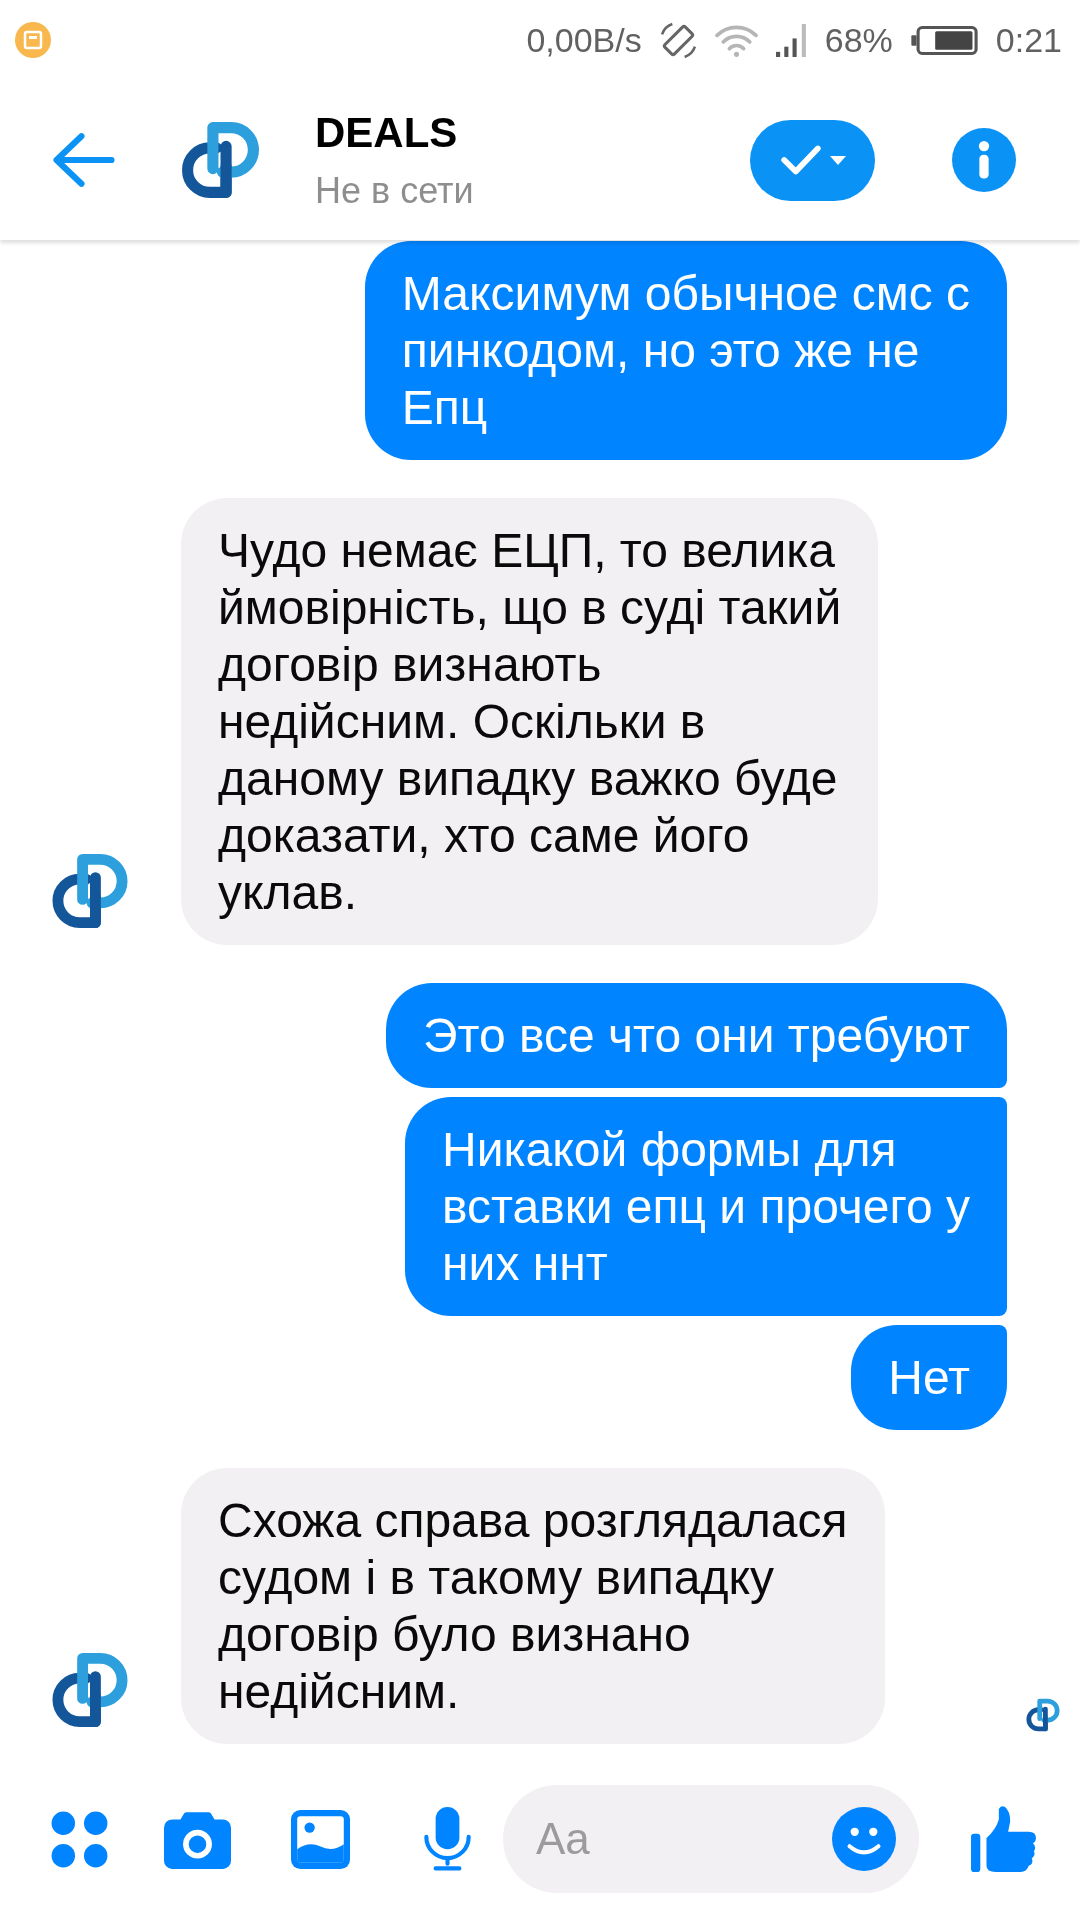 The width and height of the screenshot is (1080, 1920). I want to click on message-text: Чудо немає ЕЦП, то велика ймовірність, що в суді такий договір визнають недійсним. Оскільки в даному випадку важко буде доказати, хто саме його уклав., so click(530, 722).